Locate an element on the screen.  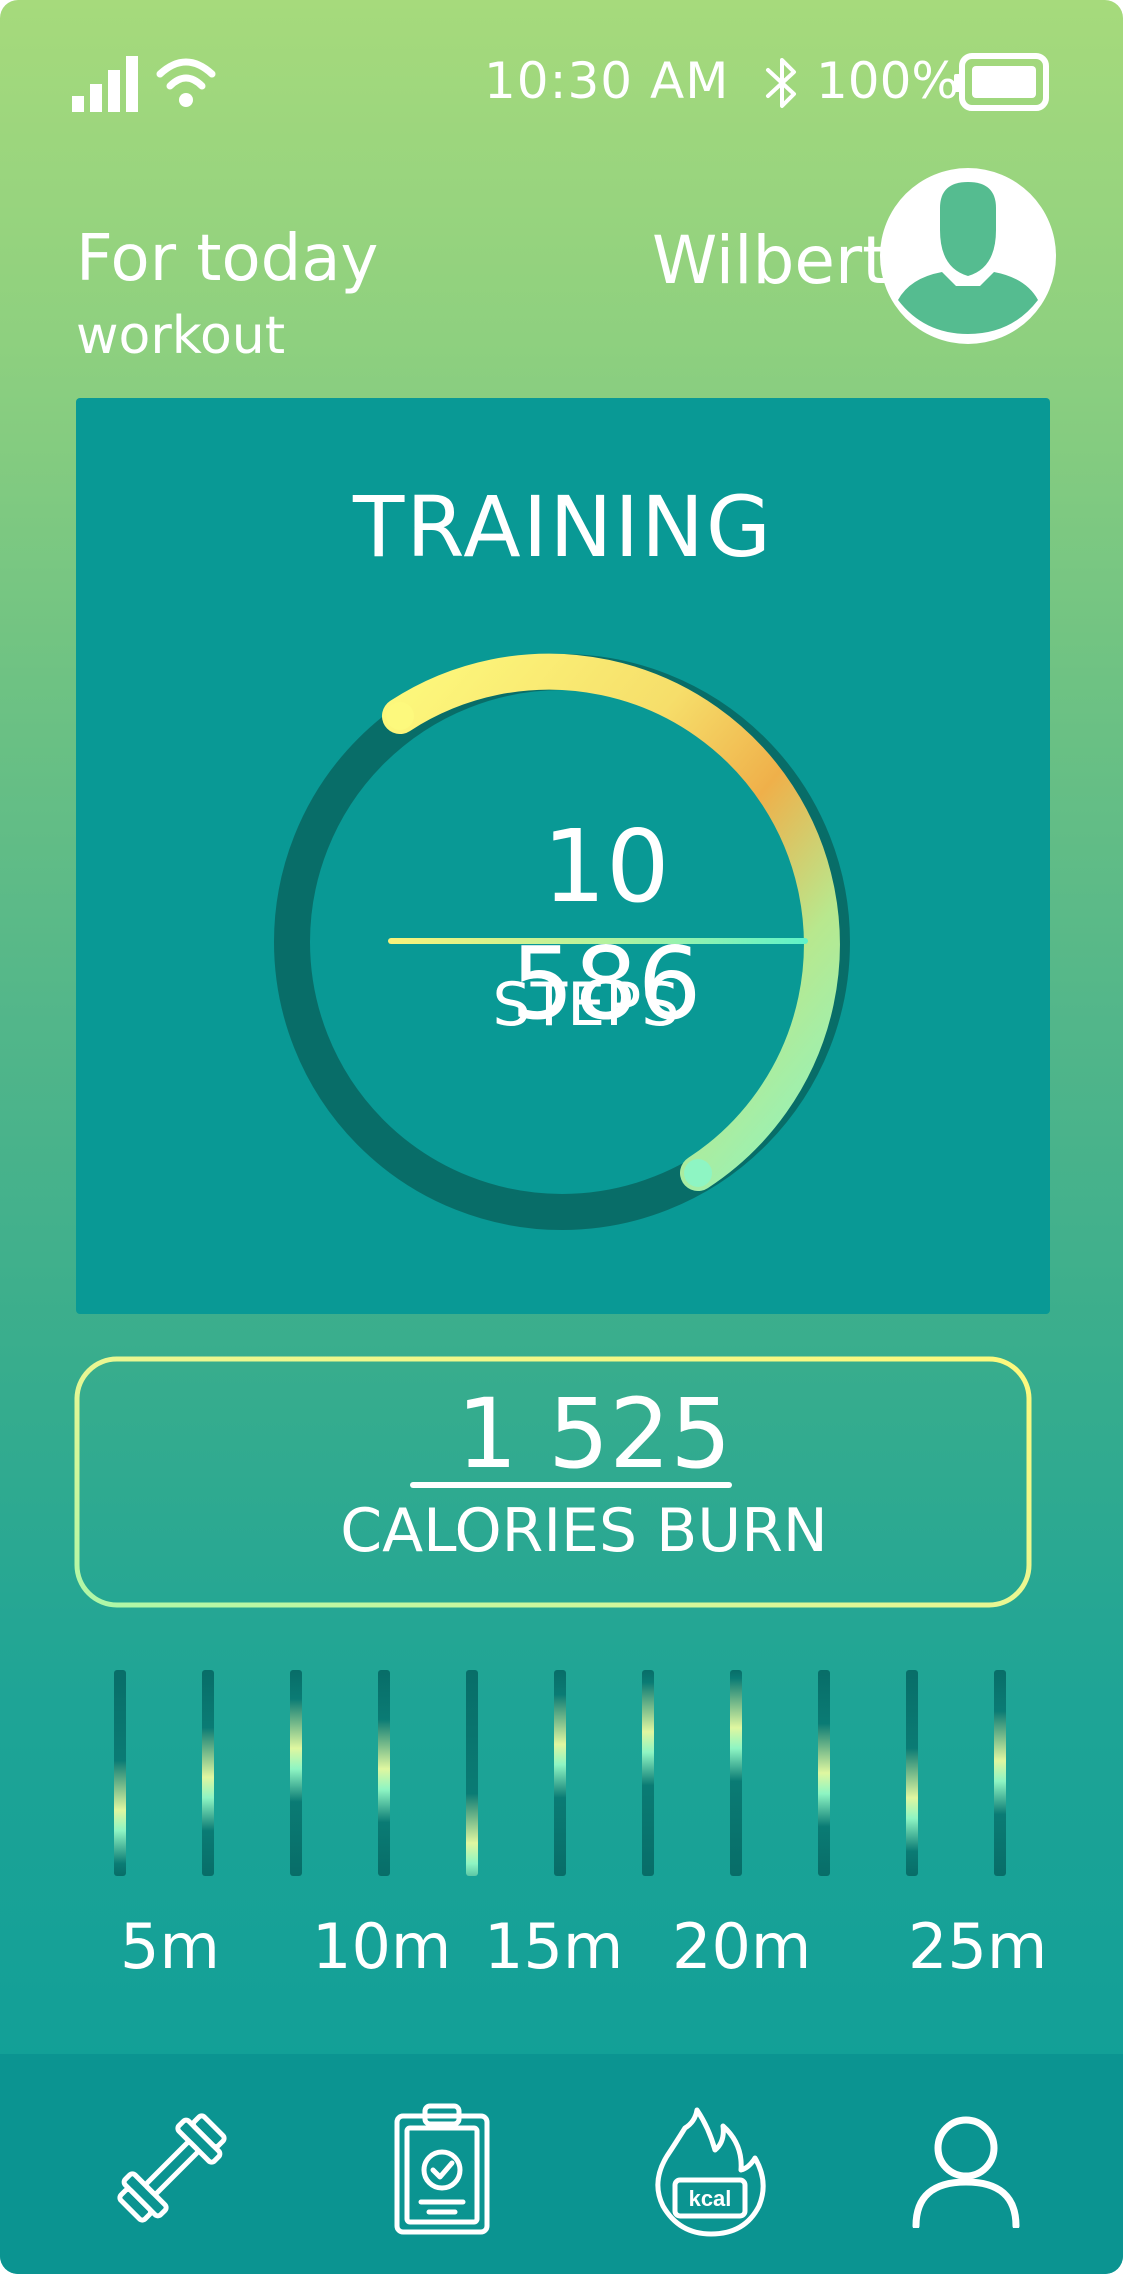
wifi-icon is located at coordinates (186, 82).